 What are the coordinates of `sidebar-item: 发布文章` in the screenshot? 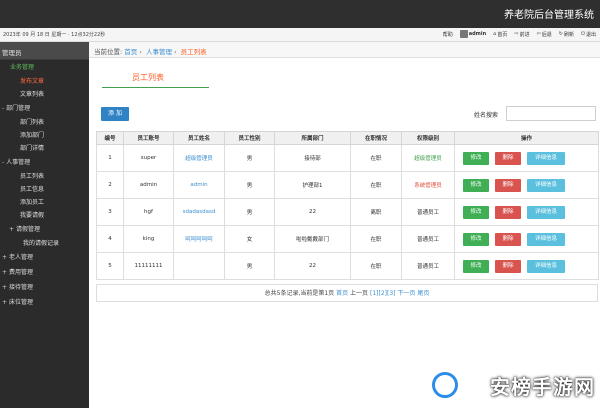 It's located at (44, 81).